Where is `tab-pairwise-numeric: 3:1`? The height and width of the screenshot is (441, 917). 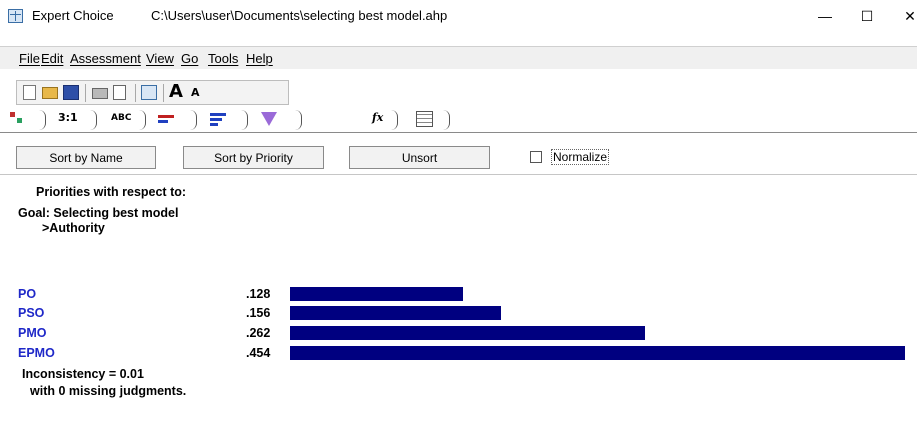 tab-pairwise-numeric: 3:1 is located at coordinates (68, 120).